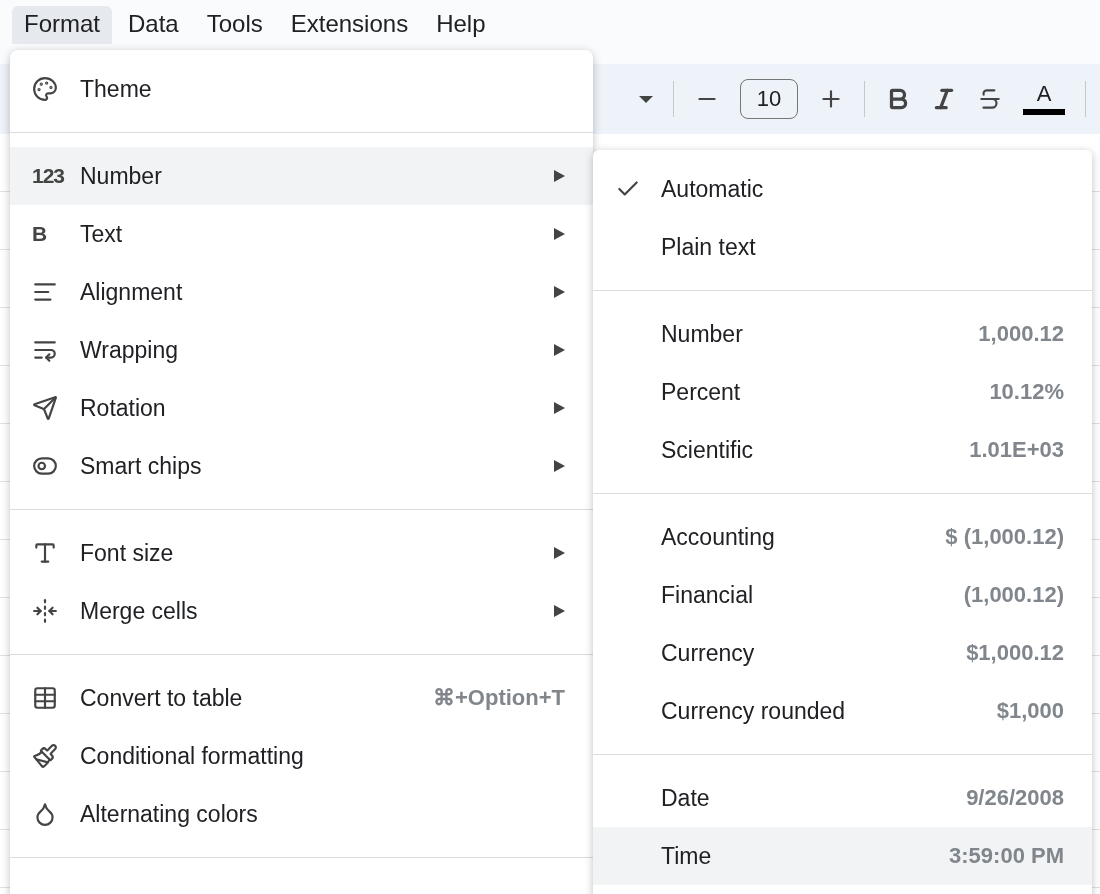 The width and height of the screenshot is (1100, 894). I want to click on format-example: $ (1,000.12), so click(1004, 537).